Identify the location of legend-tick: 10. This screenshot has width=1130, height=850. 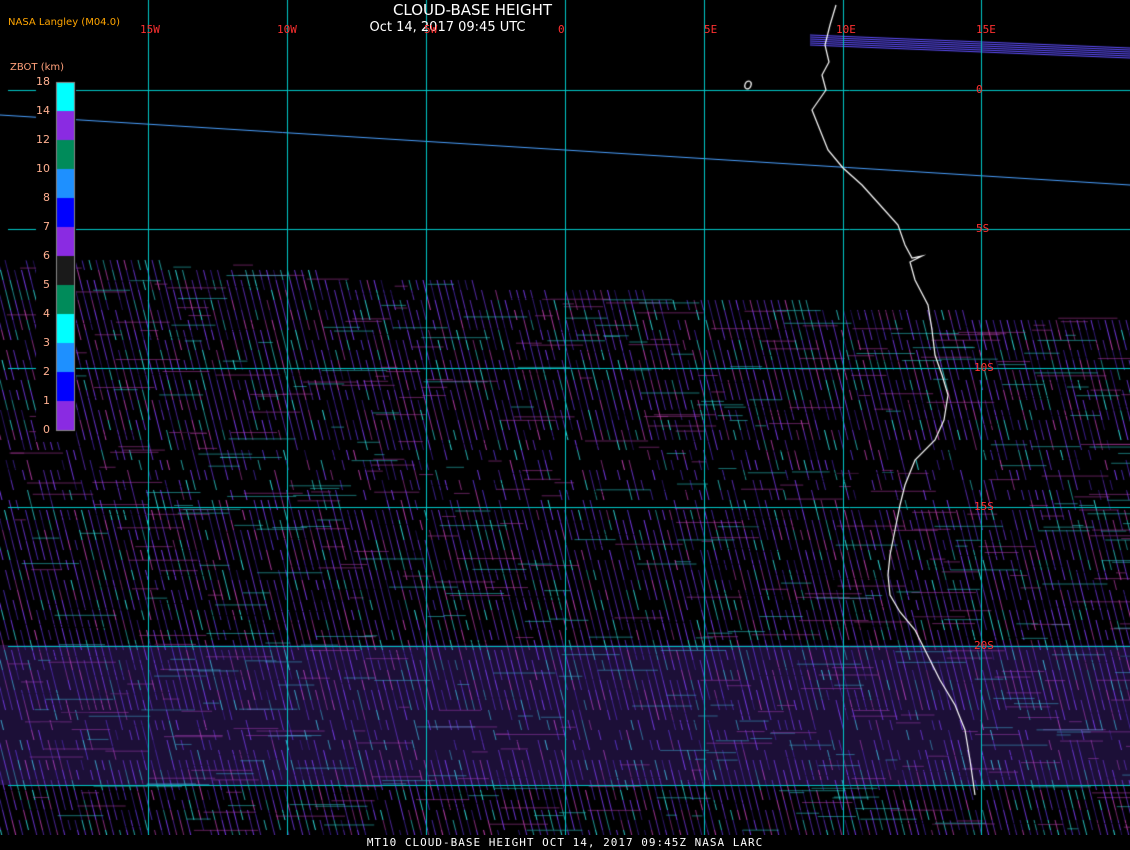
(43, 168).